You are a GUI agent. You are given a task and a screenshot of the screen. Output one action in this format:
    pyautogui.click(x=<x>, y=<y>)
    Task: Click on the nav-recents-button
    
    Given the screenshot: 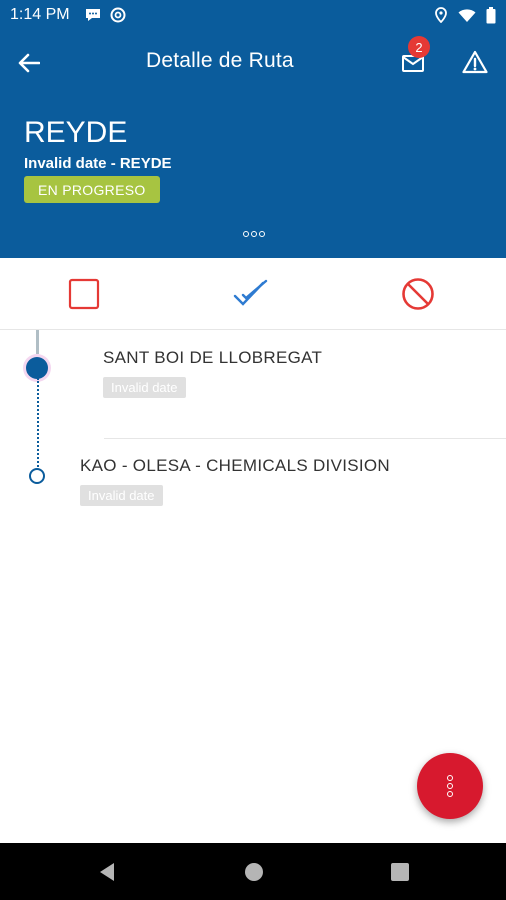 What is the action you would take?
    pyautogui.click(x=400, y=872)
    